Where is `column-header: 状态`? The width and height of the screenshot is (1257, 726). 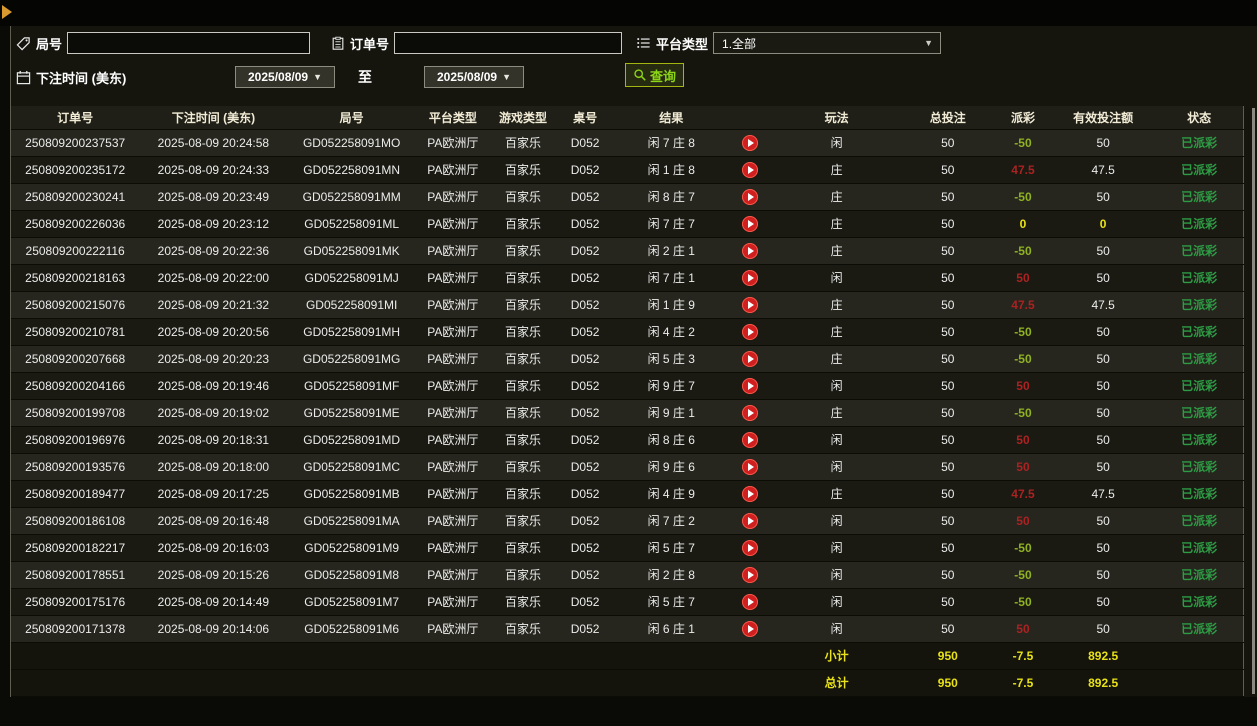
column-header: 状态 is located at coordinates (1199, 118).